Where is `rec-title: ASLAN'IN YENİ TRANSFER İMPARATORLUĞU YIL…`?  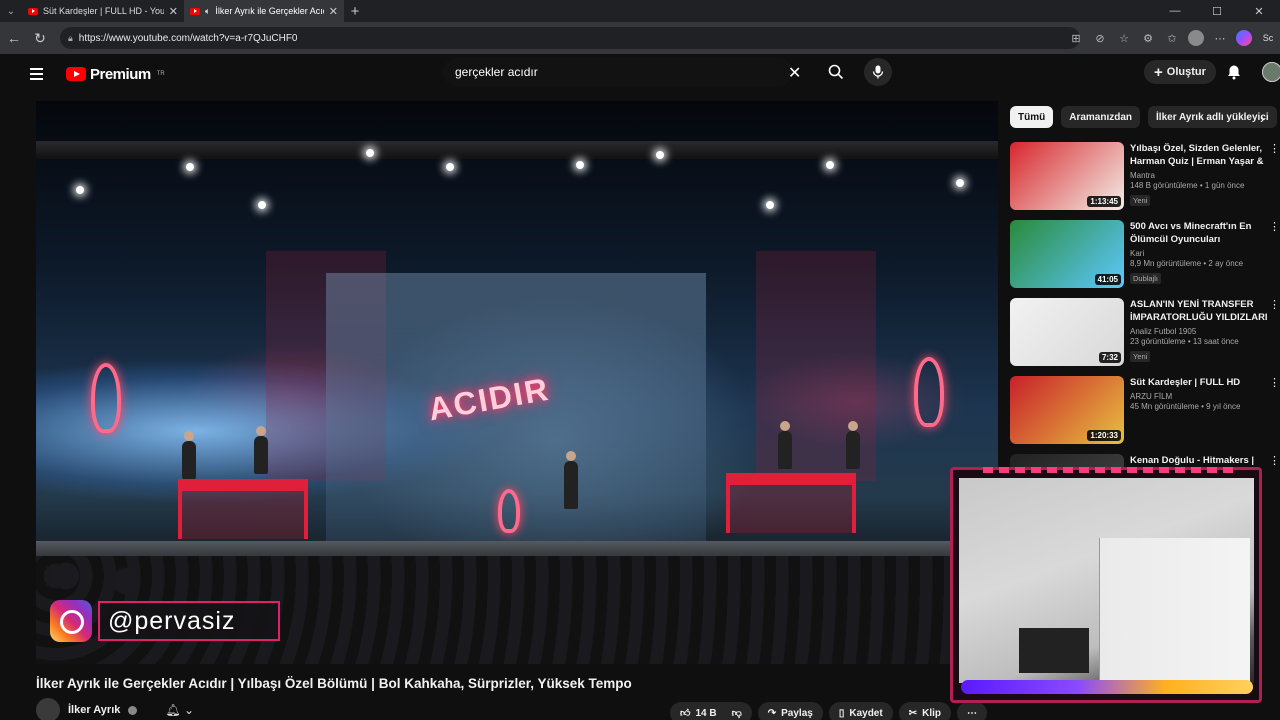 rec-title: ASLAN'IN YENİ TRANSFER İMPARATORLUĞU YIL… is located at coordinates (1200, 311).